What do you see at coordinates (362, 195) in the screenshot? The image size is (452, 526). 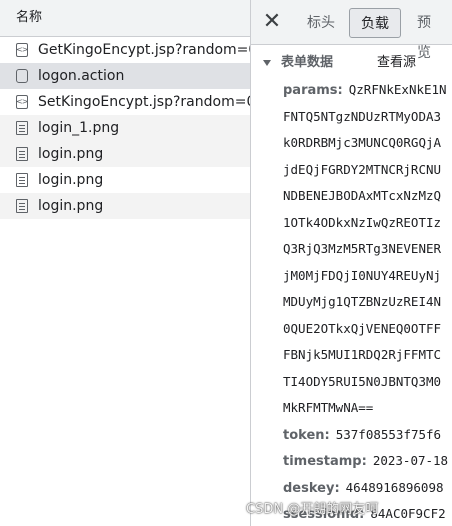 I see `param-value-line: NDBENEJBODAxMTcxNzMzQ` at bounding box center [362, 195].